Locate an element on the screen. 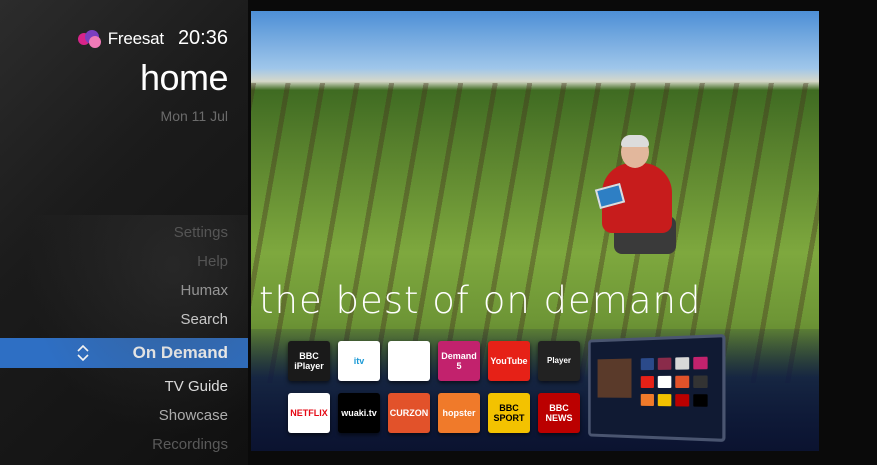 This screenshot has height=465, width=877. channel-stripes-tile is located at coordinates (409, 361).